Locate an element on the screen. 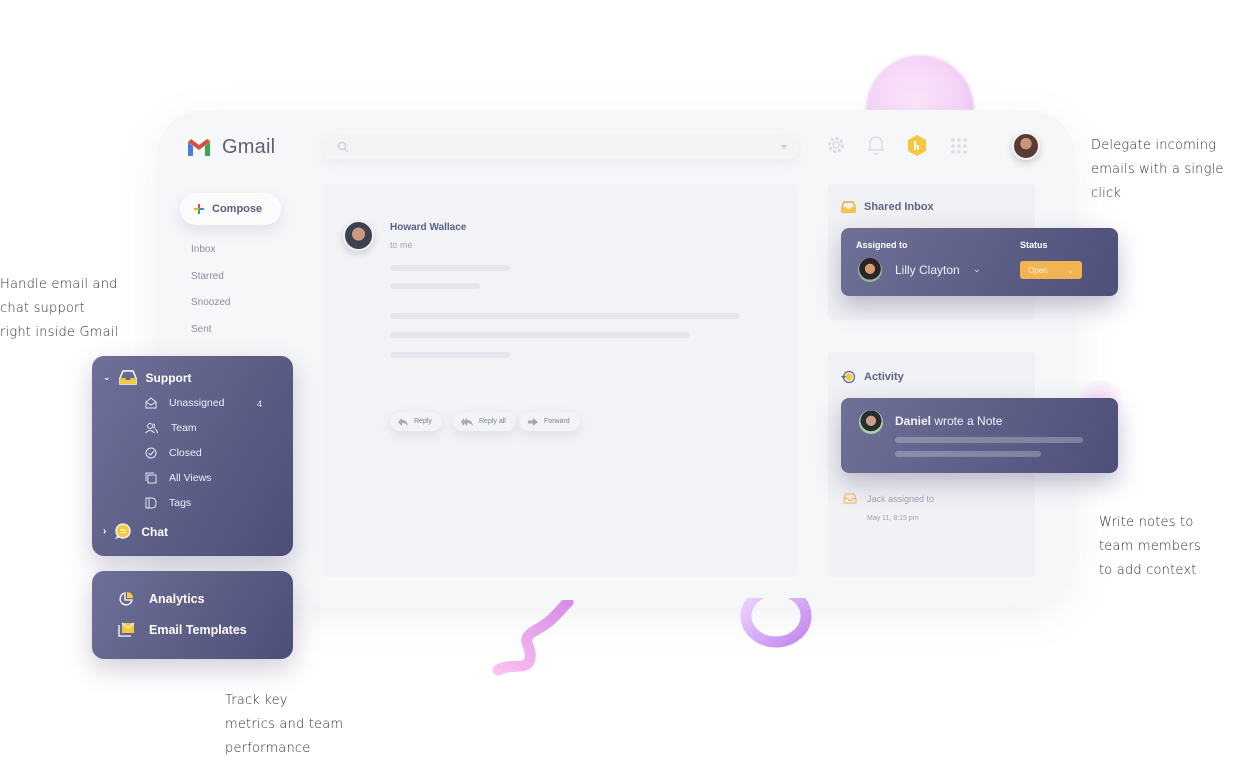  assignee-avatar is located at coordinates (870, 270).